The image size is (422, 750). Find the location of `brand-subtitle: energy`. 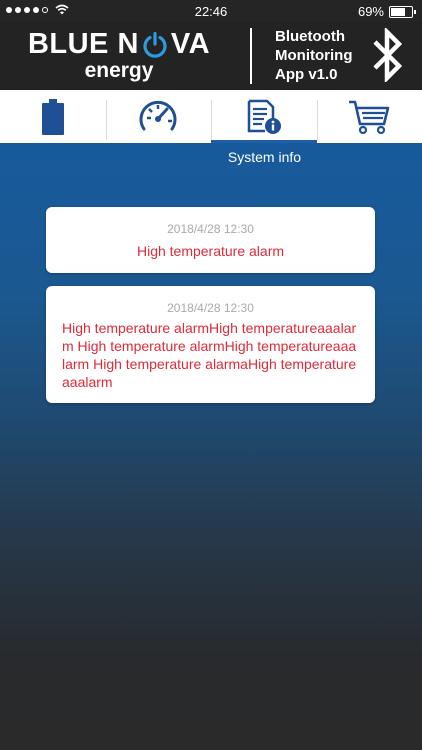

brand-subtitle: energy is located at coordinates (119, 70).